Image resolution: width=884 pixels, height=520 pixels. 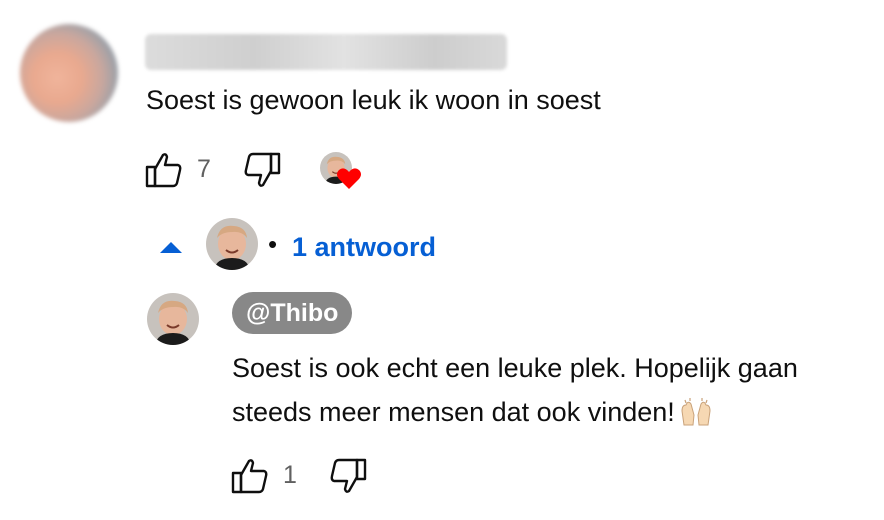 What do you see at coordinates (232, 244) in the screenshot?
I see `reply-author-avatar-small` at bounding box center [232, 244].